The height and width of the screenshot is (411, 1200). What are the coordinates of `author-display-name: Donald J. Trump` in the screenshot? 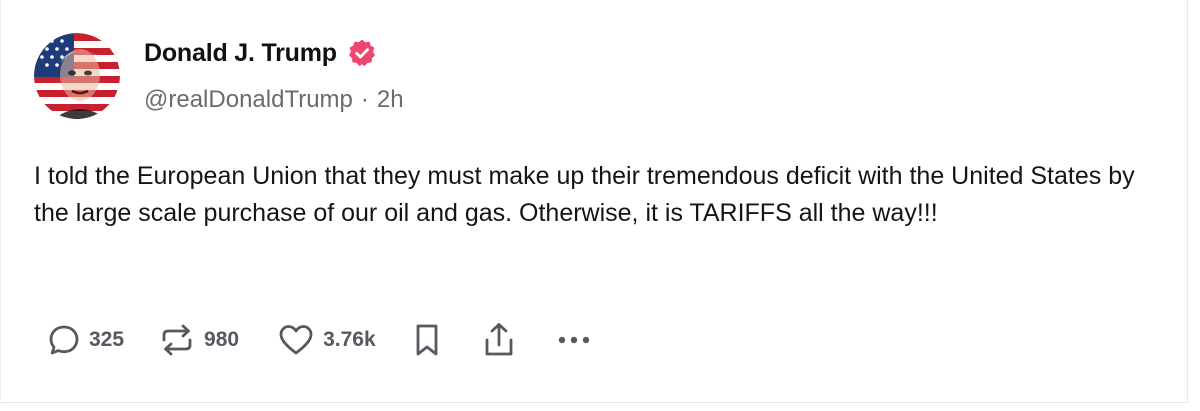 It's located at (240, 53).